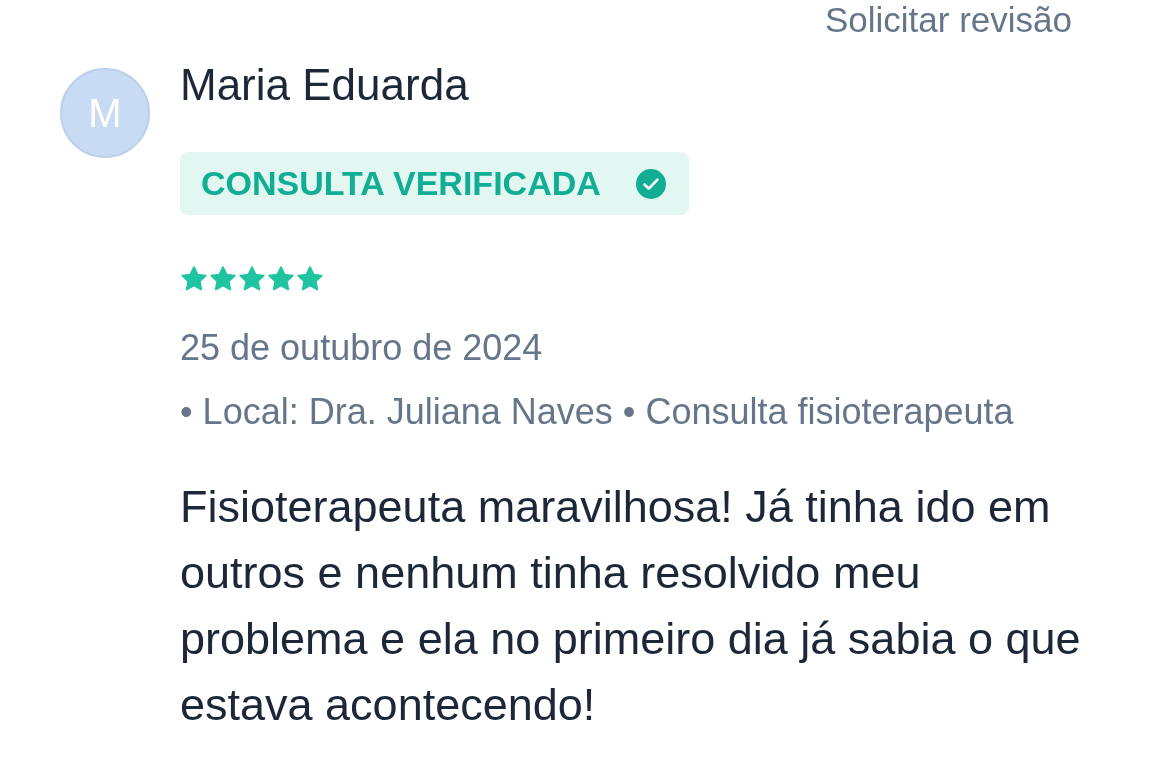 The image size is (1170, 766). What do you see at coordinates (597, 412) in the screenshot?
I see `review-details: • Local: Dra. Juliana Naves • Consulta fisioterapeuta` at bounding box center [597, 412].